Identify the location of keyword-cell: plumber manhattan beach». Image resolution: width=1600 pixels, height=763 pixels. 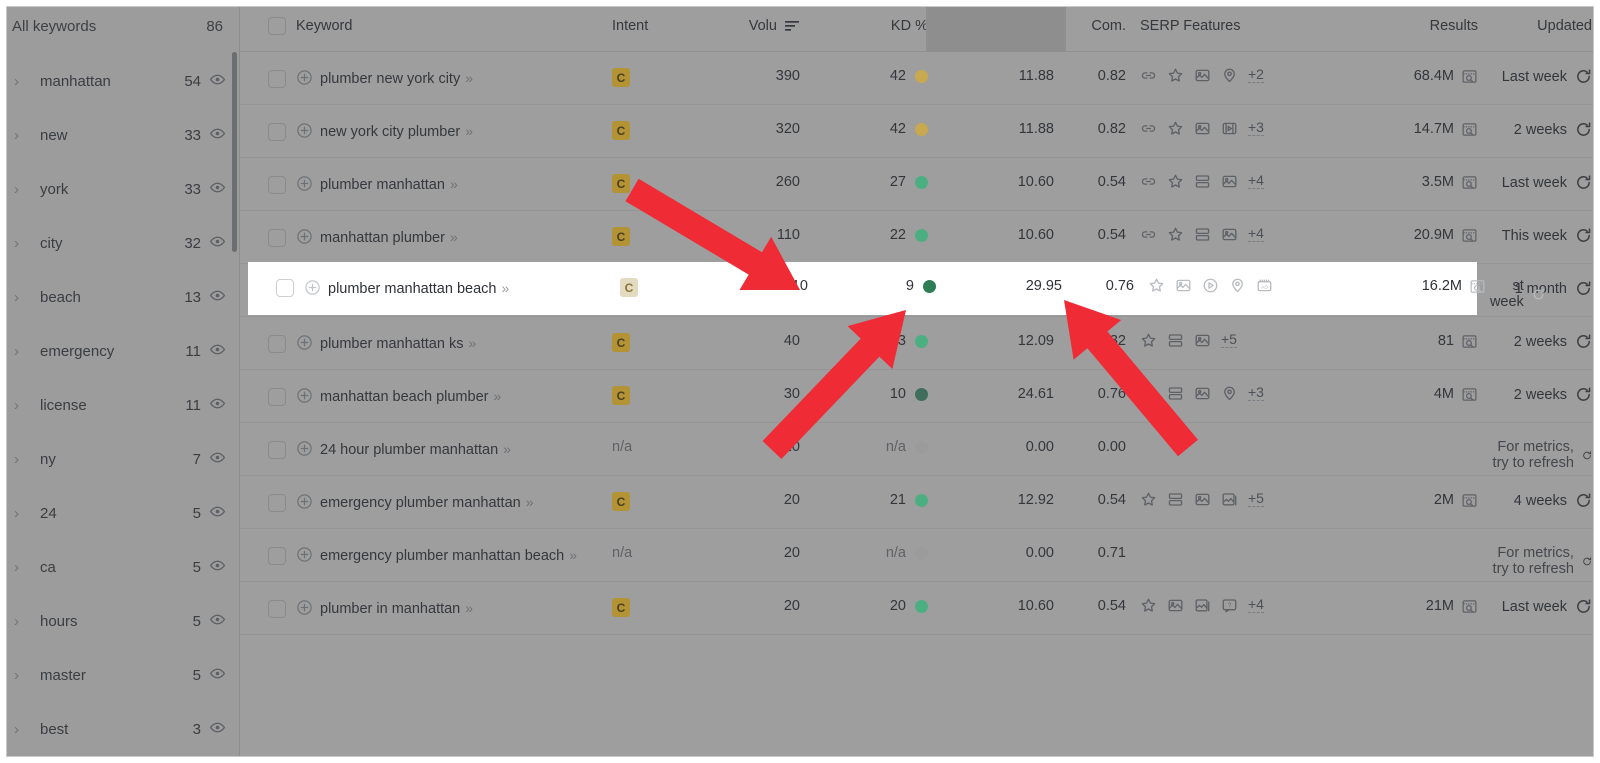
(462, 281).